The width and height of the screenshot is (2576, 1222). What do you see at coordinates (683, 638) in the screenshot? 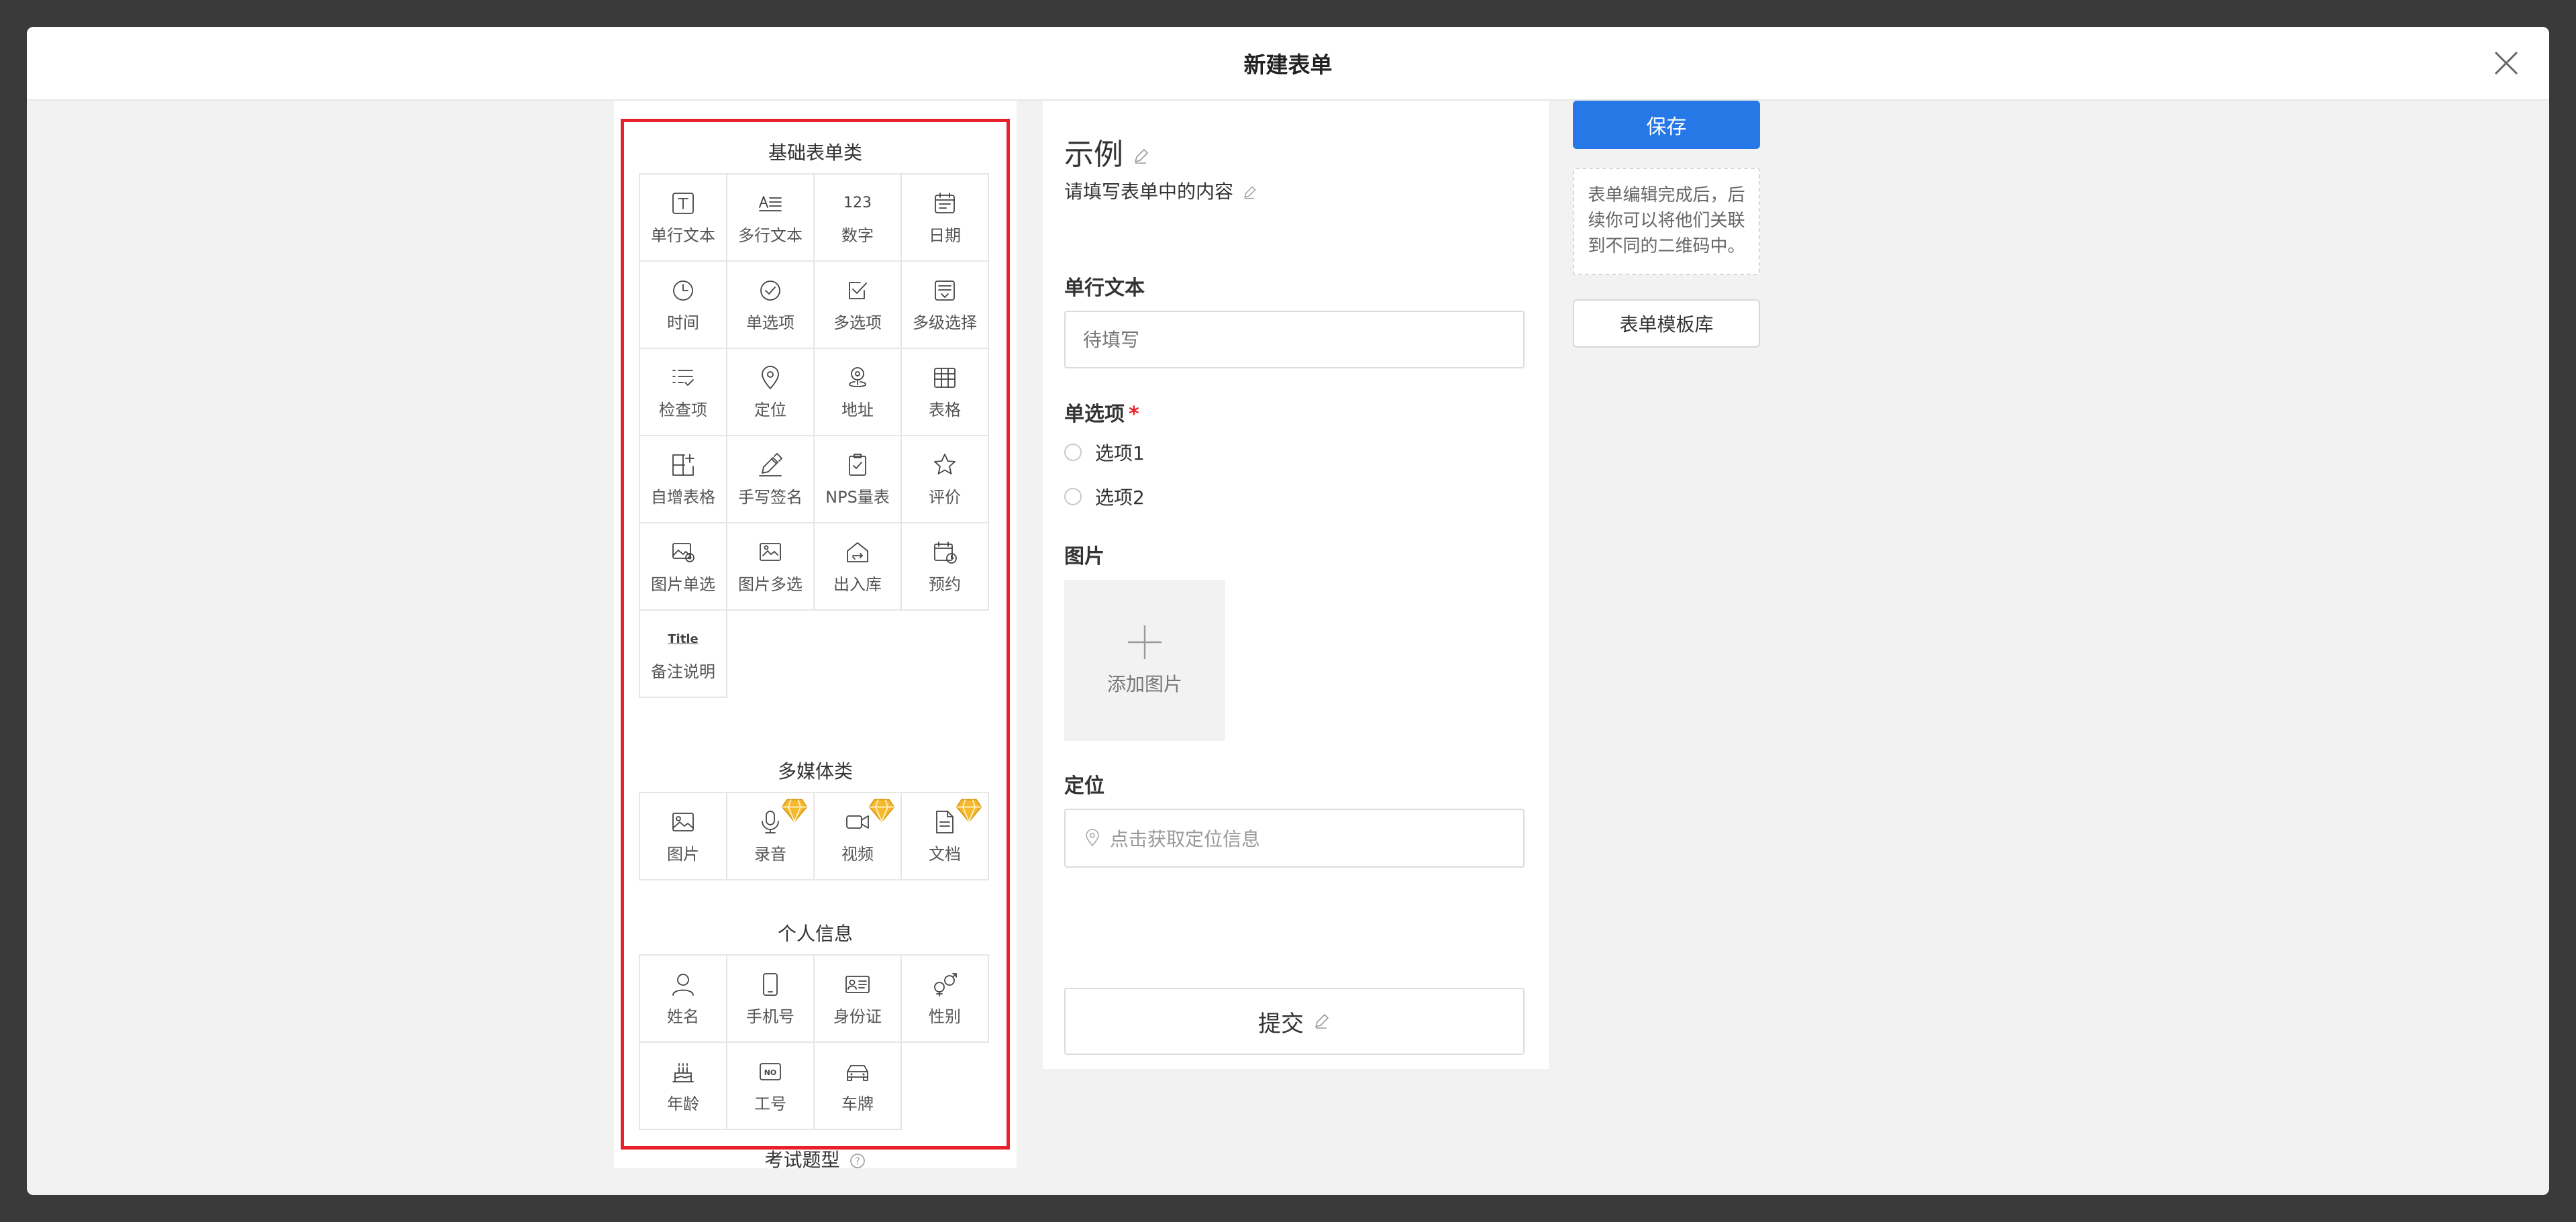
I see `title-icon: Title` at bounding box center [683, 638].